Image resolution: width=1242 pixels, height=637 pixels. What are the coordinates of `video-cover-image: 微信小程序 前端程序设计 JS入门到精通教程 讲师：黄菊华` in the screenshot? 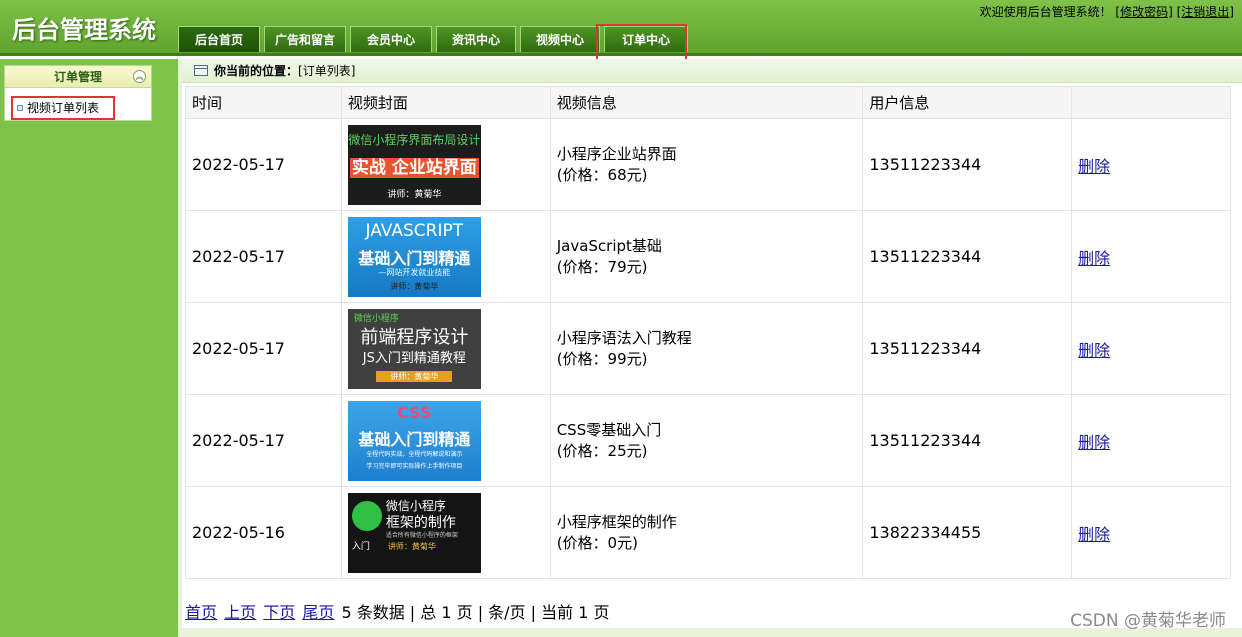 It's located at (414, 348).